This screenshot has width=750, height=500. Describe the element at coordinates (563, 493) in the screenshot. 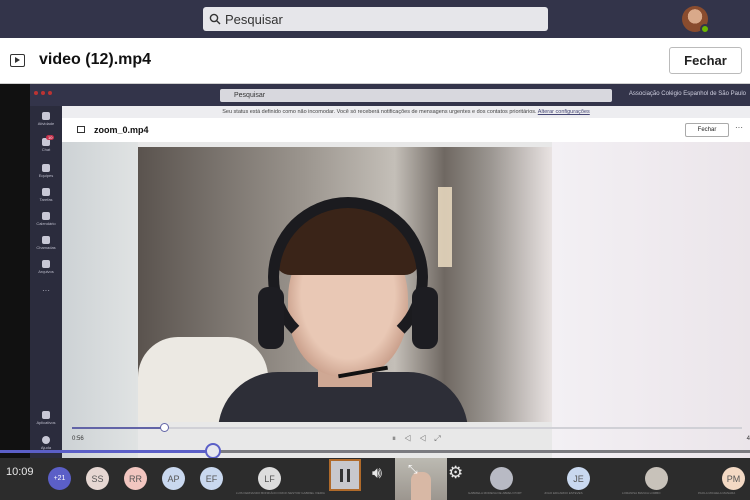

I see `participant-name: JOAO EDUARDO ESTEVES` at that location.